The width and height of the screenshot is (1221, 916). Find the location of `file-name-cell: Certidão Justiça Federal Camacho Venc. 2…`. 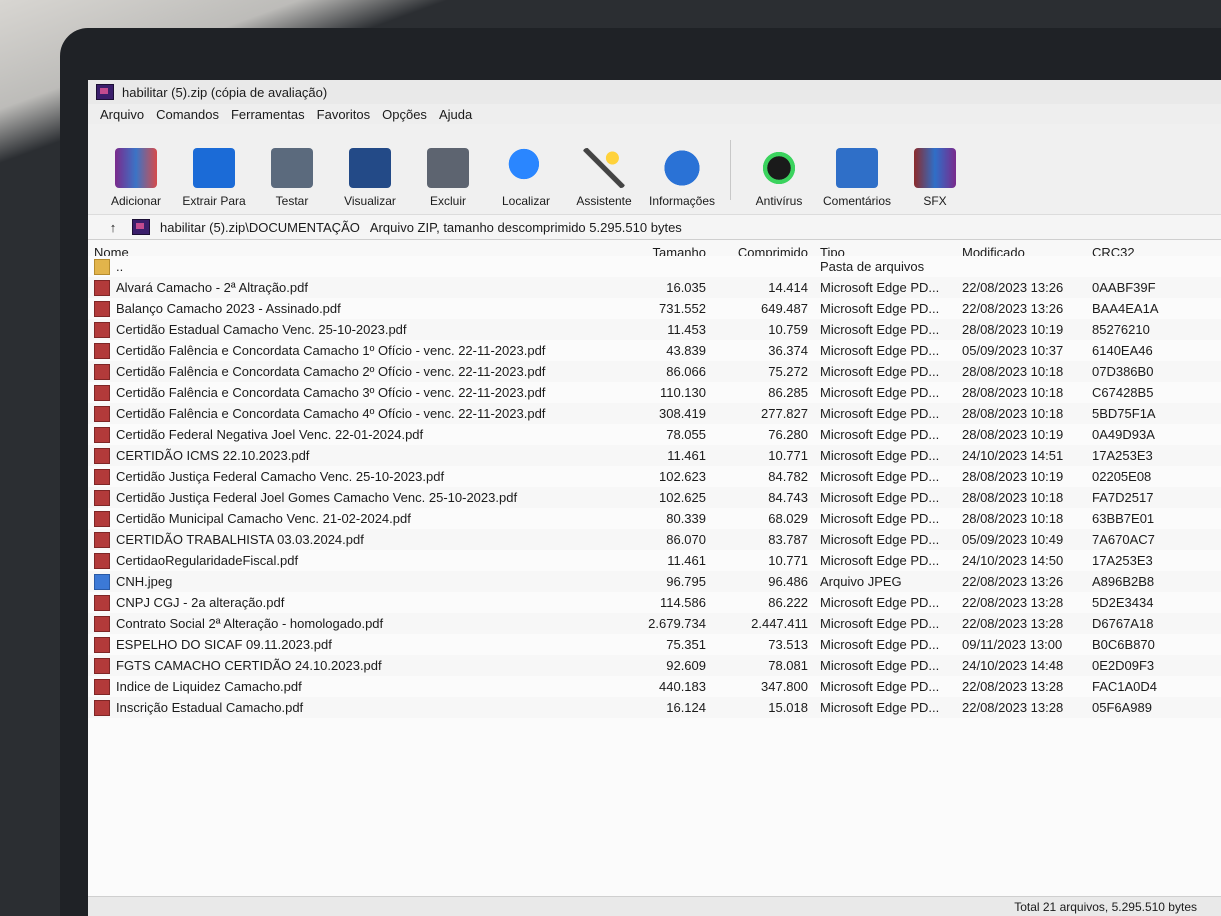

file-name-cell: Certidão Justiça Federal Camacho Venc. 2… is located at coordinates (354, 476).